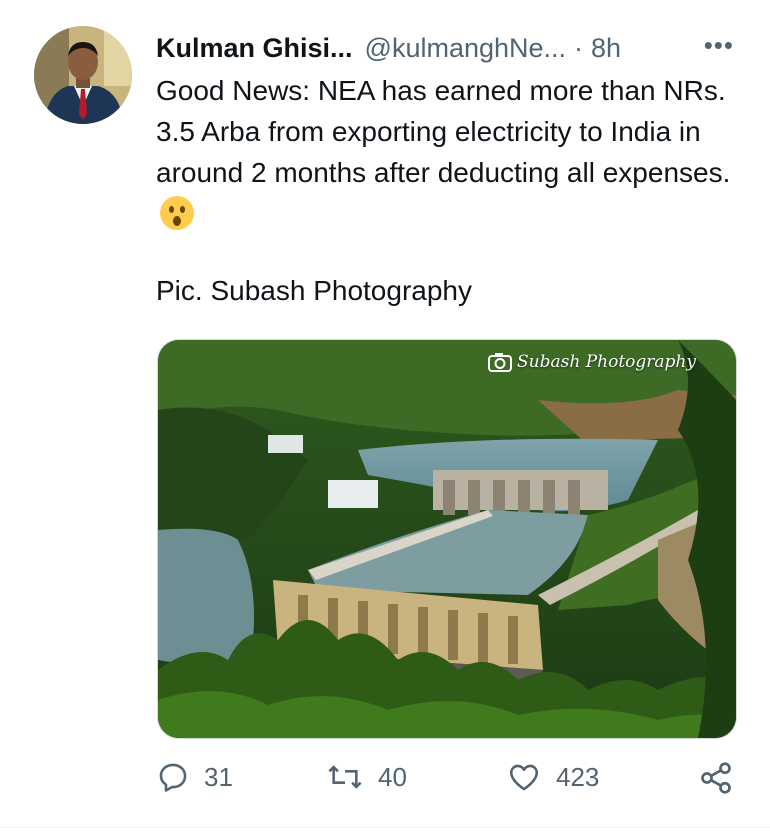 The image size is (770, 832). I want to click on camera-icon, so click(500, 362).